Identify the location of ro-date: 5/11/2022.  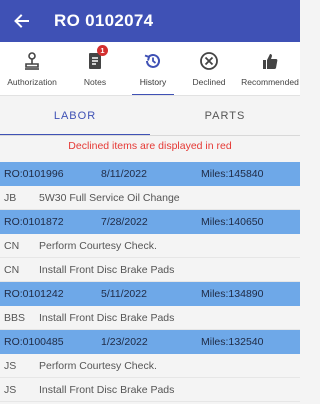
(124, 294).